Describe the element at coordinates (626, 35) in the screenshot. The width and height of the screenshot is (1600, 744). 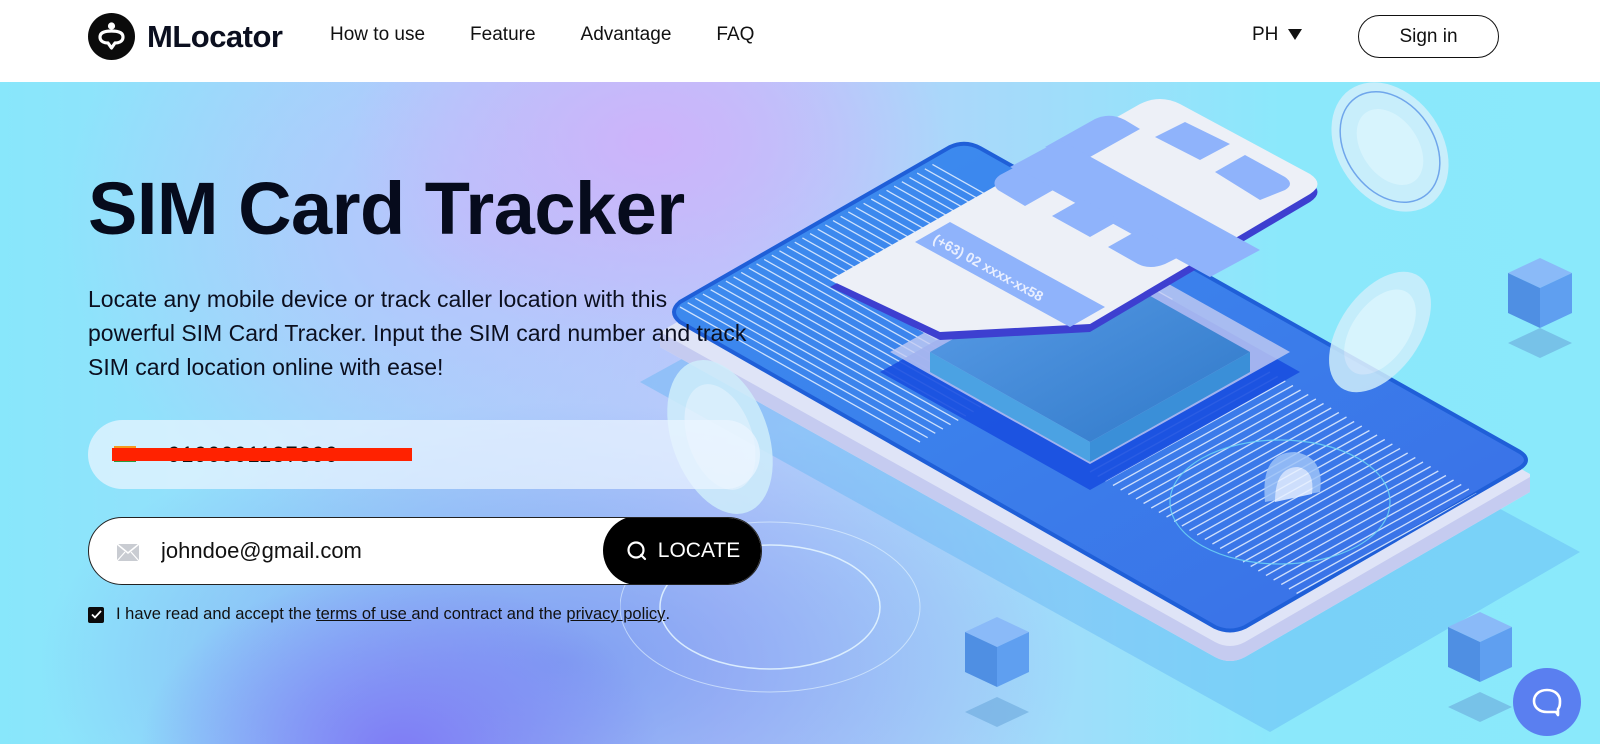
I see `nav-advantage: Advantage` at that location.